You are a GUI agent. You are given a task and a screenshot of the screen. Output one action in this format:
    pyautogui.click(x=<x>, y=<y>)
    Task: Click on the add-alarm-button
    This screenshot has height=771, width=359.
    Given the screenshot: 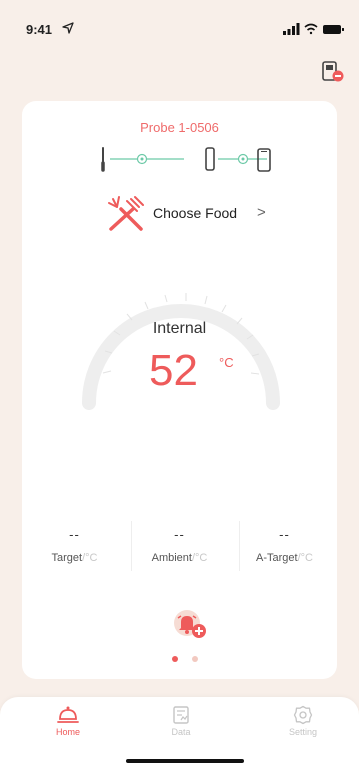 What is the action you would take?
    pyautogui.click(x=191, y=625)
    